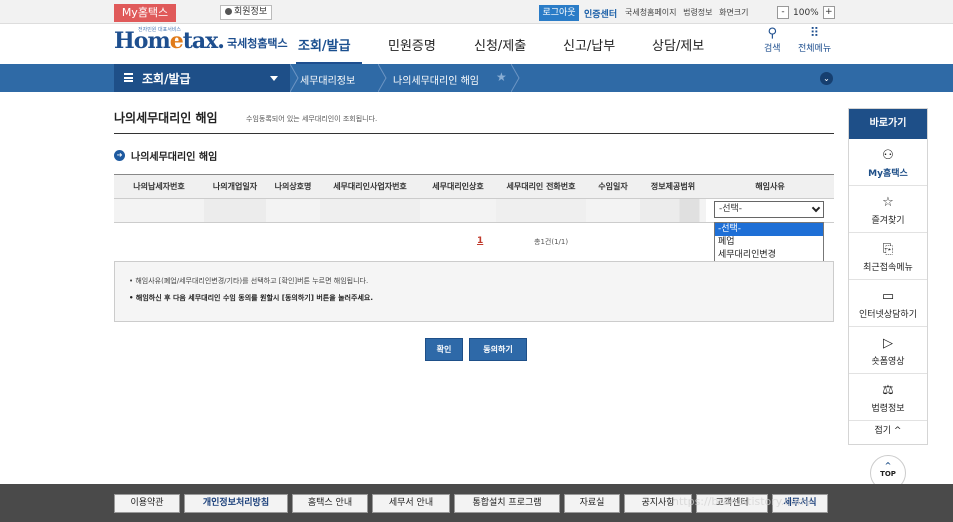 The image size is (953, 522). What do you see at coordinates (480, 241) in the screenshot?
I see `page-number-current: 1` at bounding box center [480, 241].